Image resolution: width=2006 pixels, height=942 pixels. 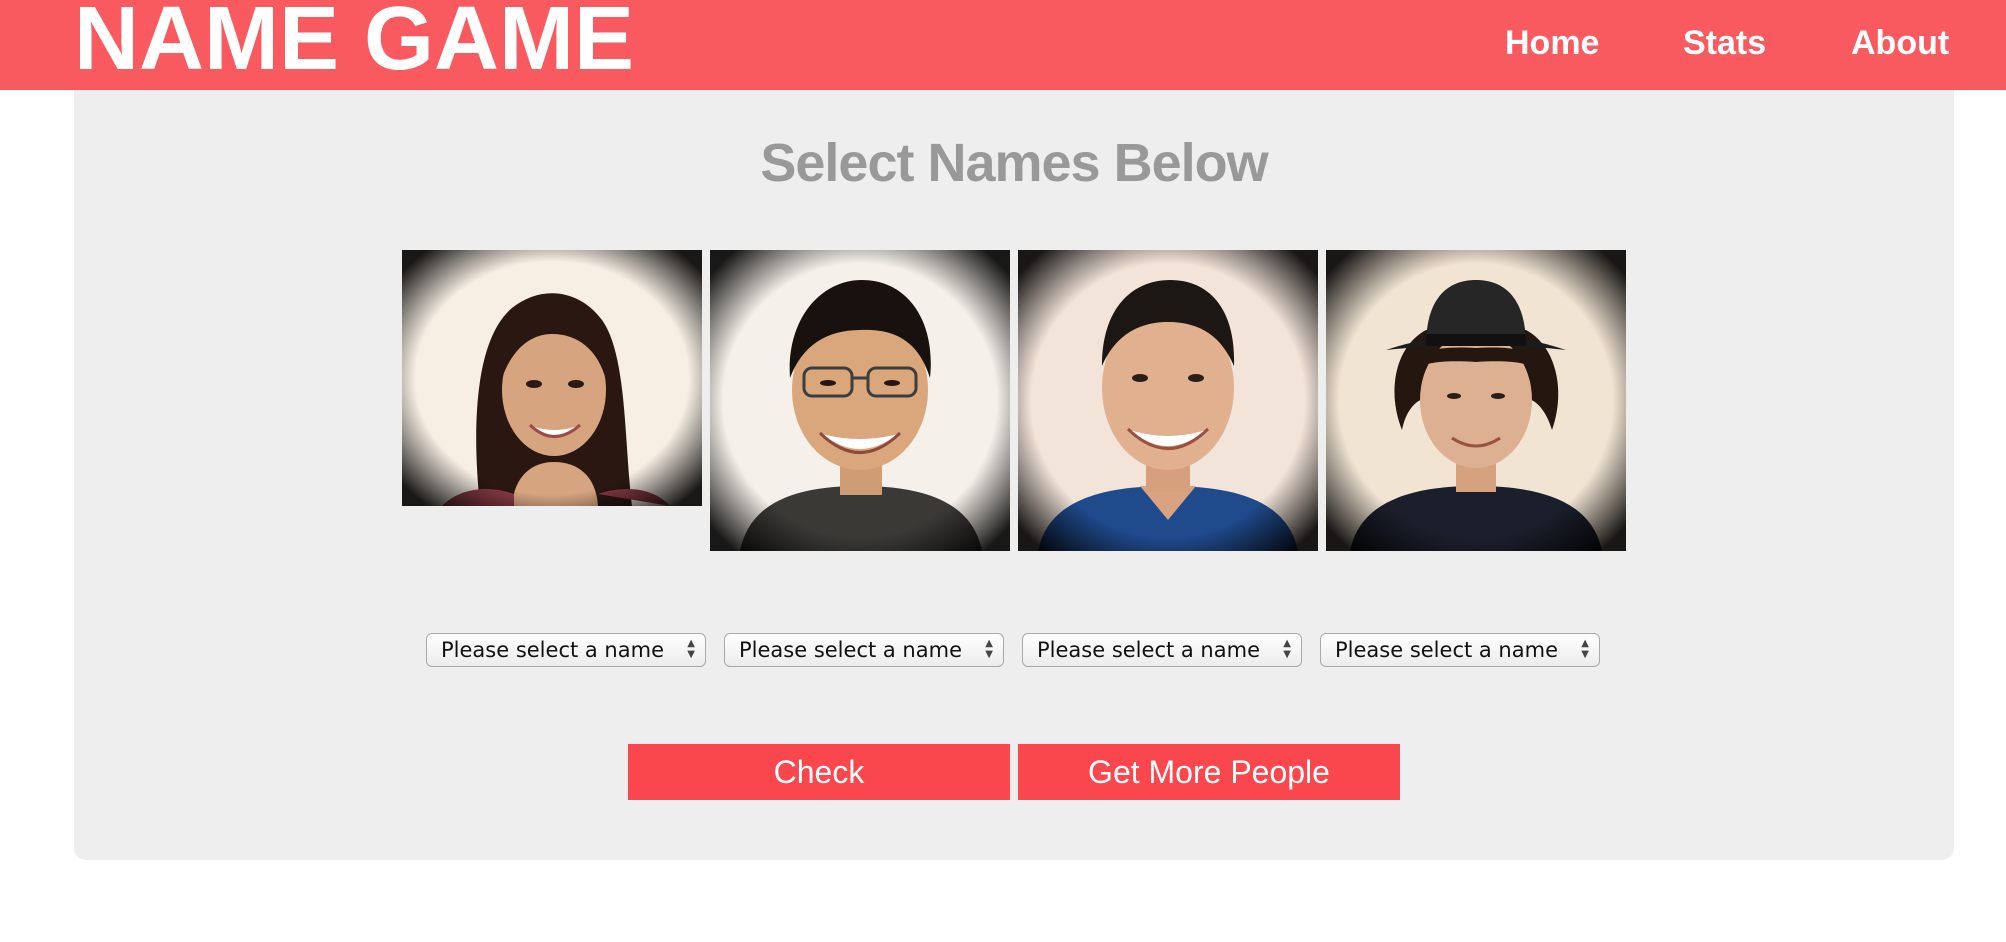 I want to click on name-select-2: Please select a name ▲ ▼, so click(x=864, y=650).